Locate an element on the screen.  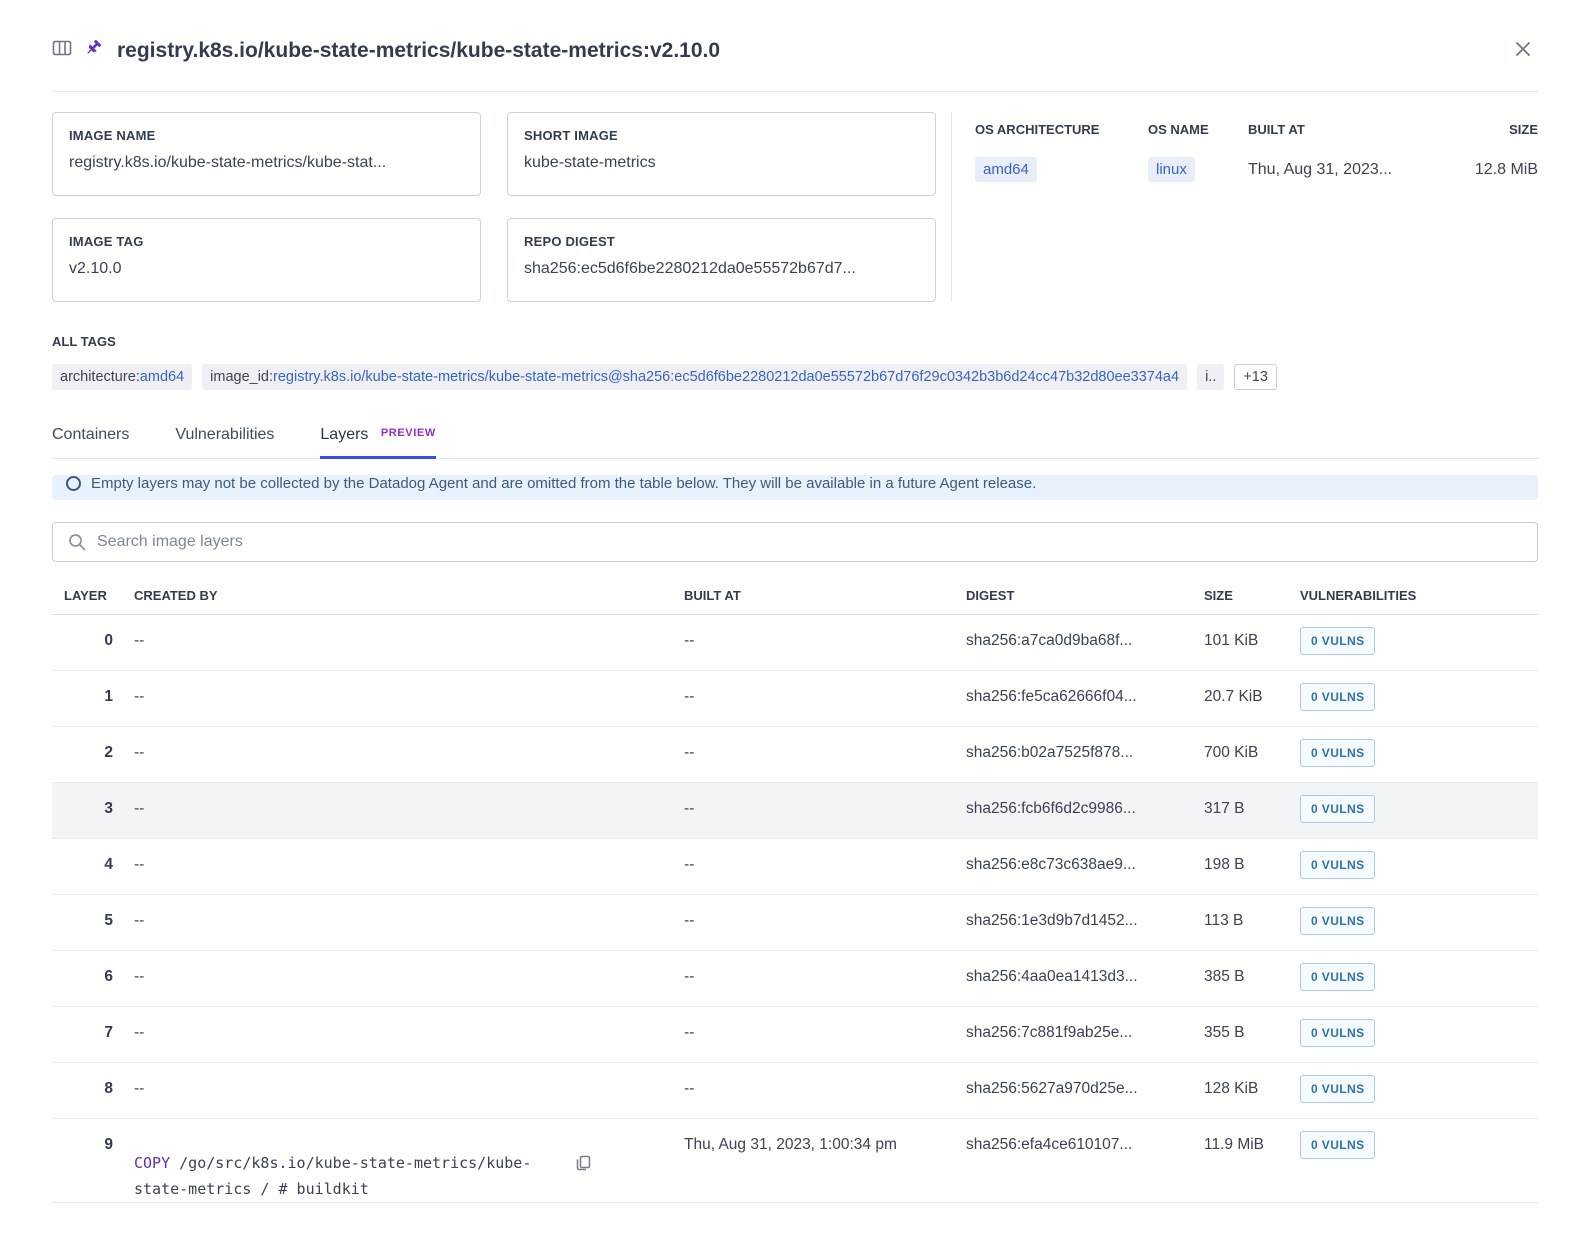
tab-vulnerabilities: Vulnerabilities is located at coordinates (224, 442).